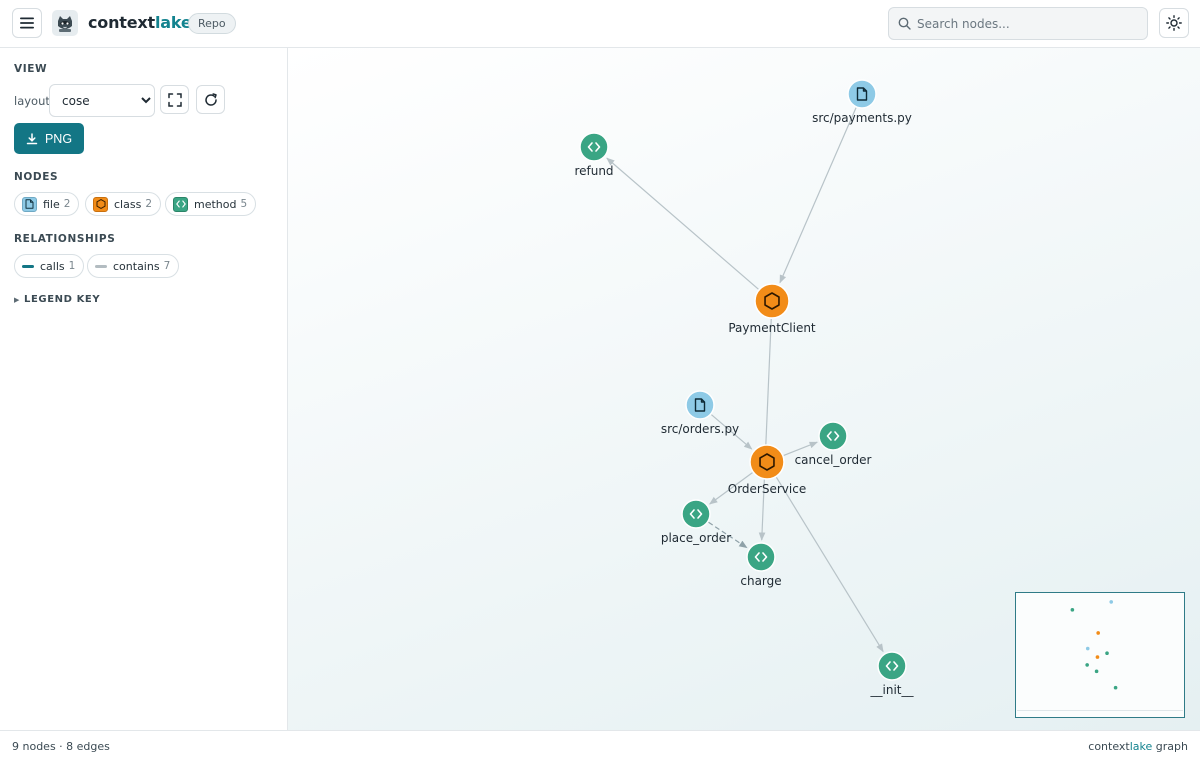  What do you see at coordinates (1029, 23) in the screenshot?
I see `search-input` at bounding box center [1029, 23].